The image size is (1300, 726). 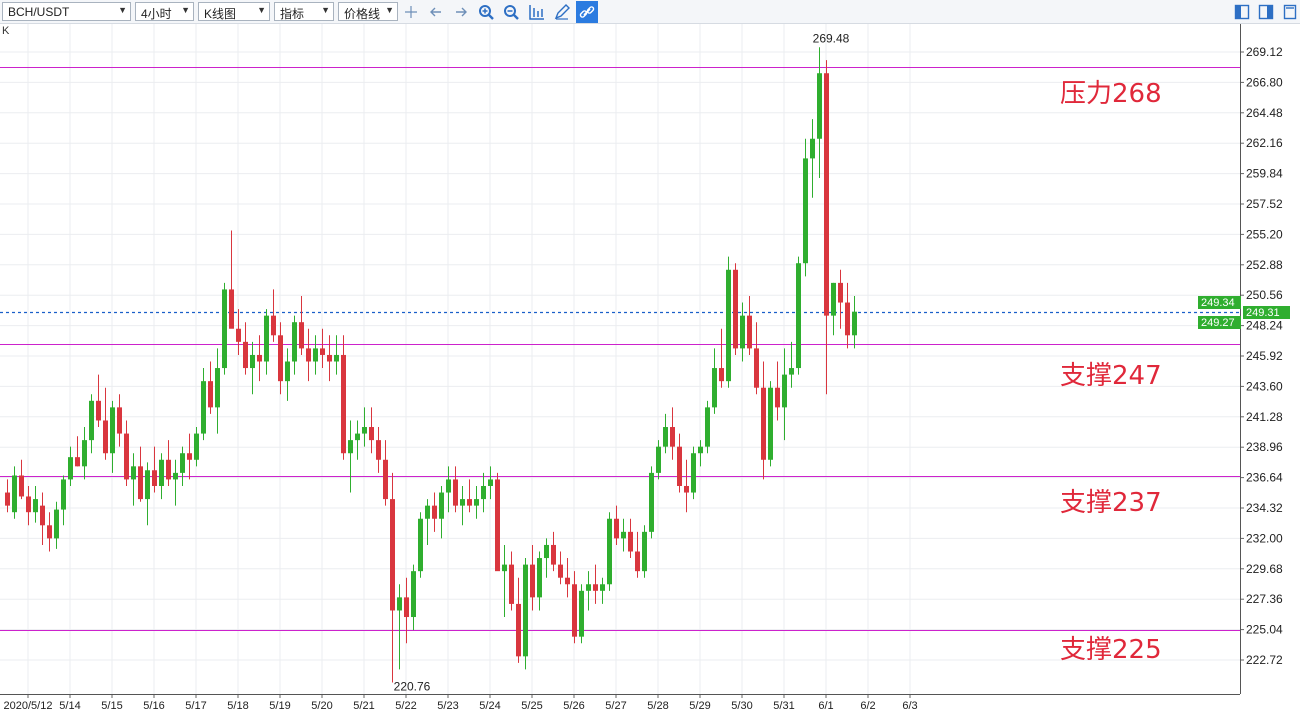 I want to click on indicator-select: 指标 ▼, so click(x=304, y=11).